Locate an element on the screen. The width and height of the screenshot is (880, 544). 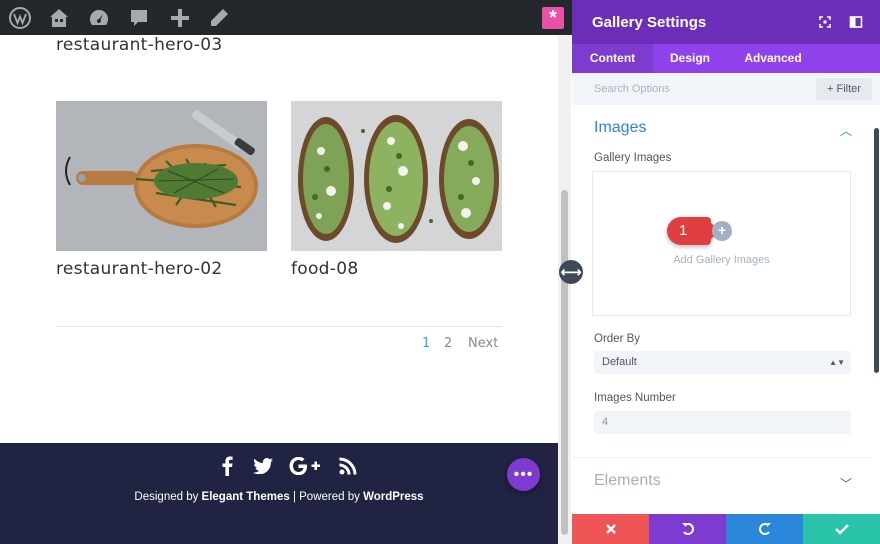
google-plus-icon is located at coordinates (305, 466).